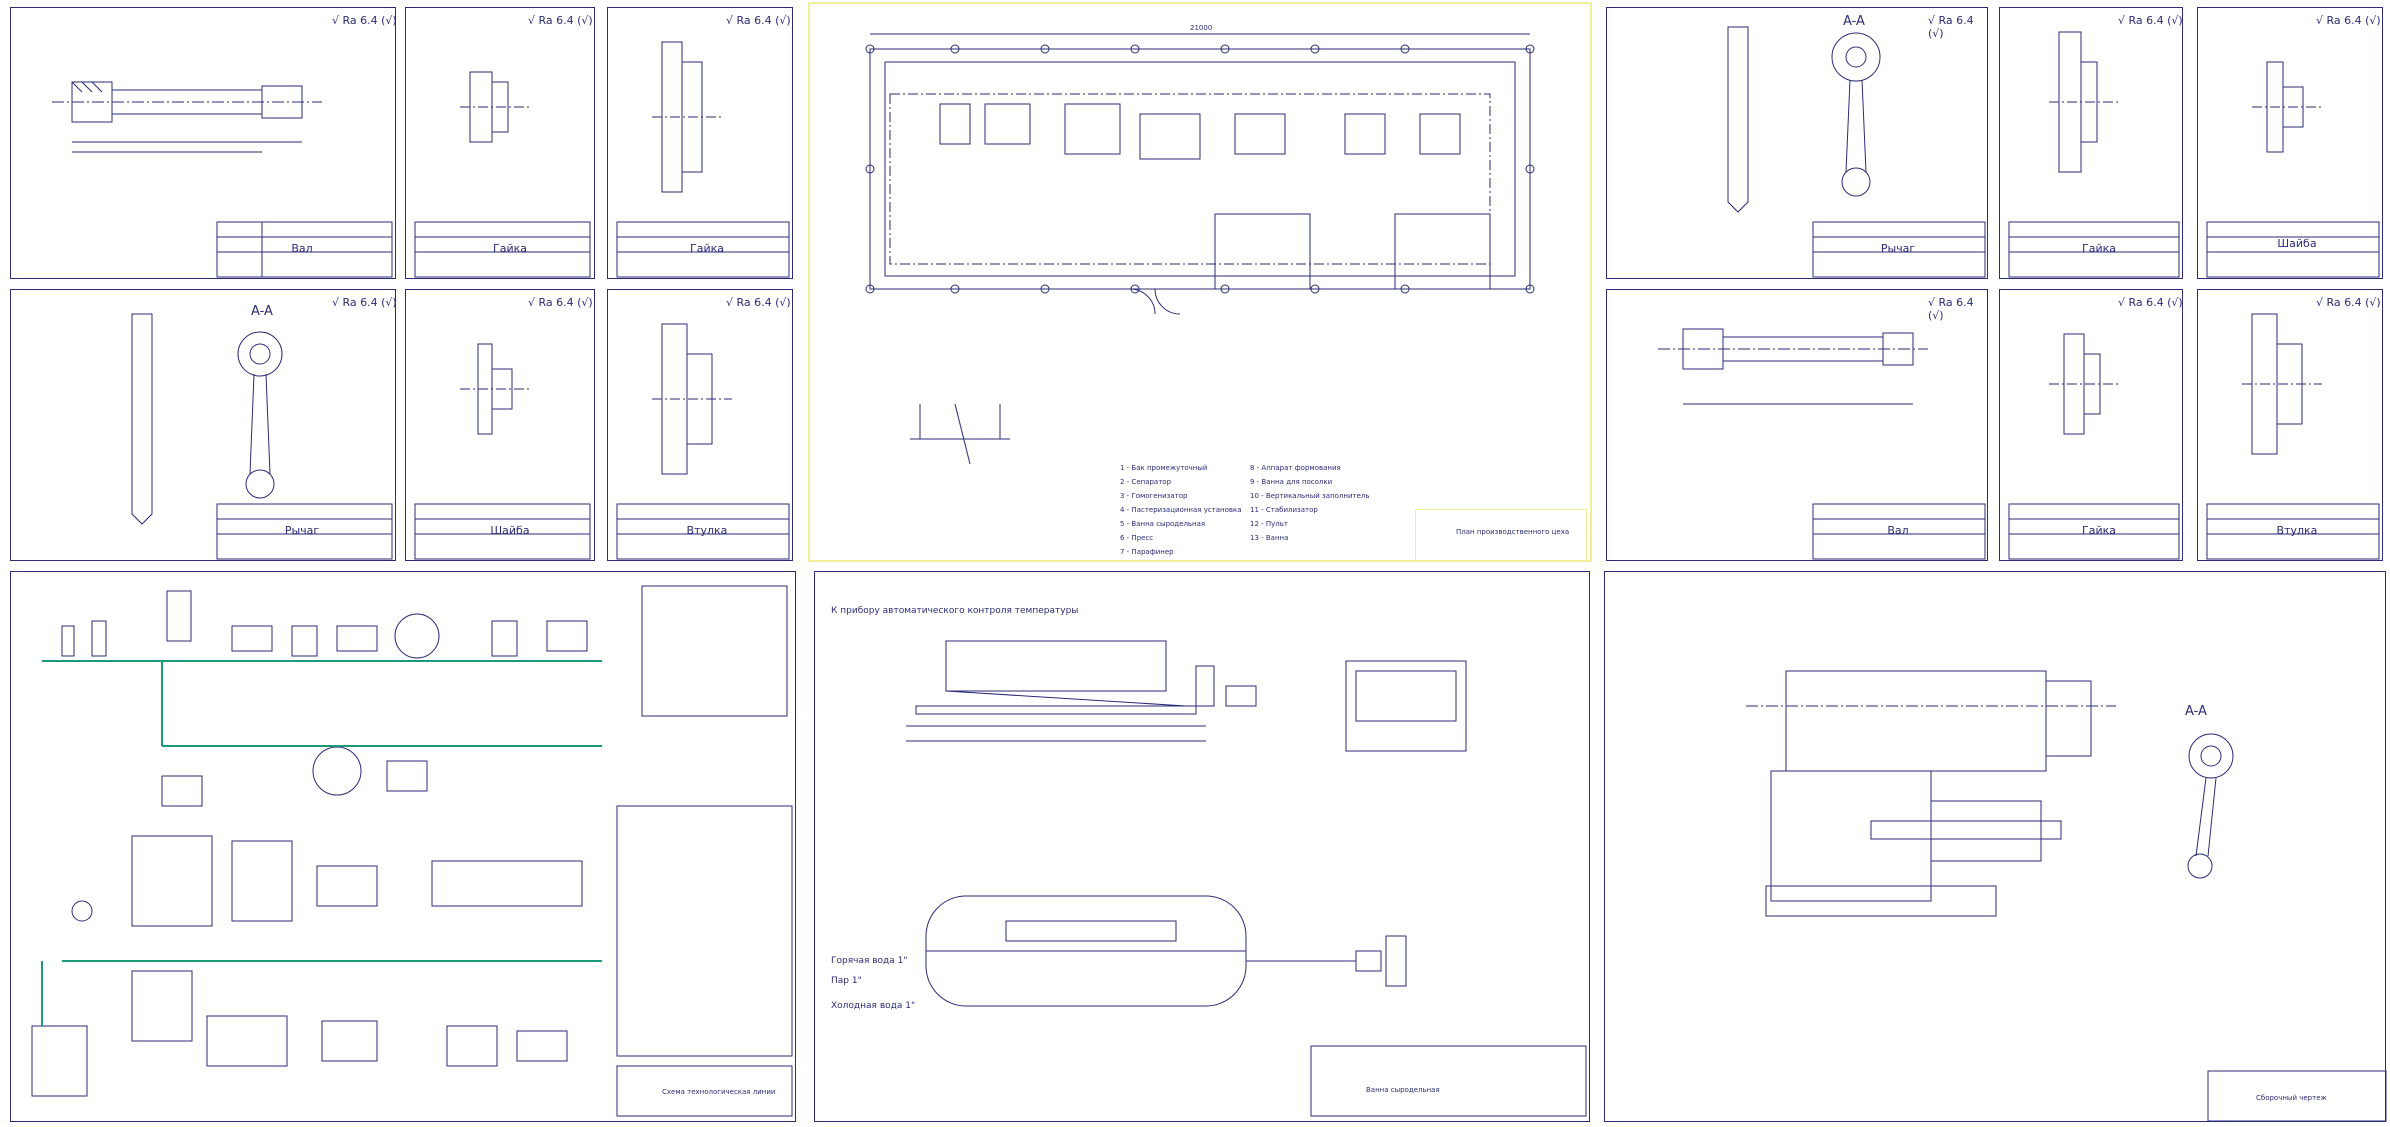  What do you see at coordinates (703, 441) in the screenshot?
I see `bushing-drawing` at bounding box center [703, 441].